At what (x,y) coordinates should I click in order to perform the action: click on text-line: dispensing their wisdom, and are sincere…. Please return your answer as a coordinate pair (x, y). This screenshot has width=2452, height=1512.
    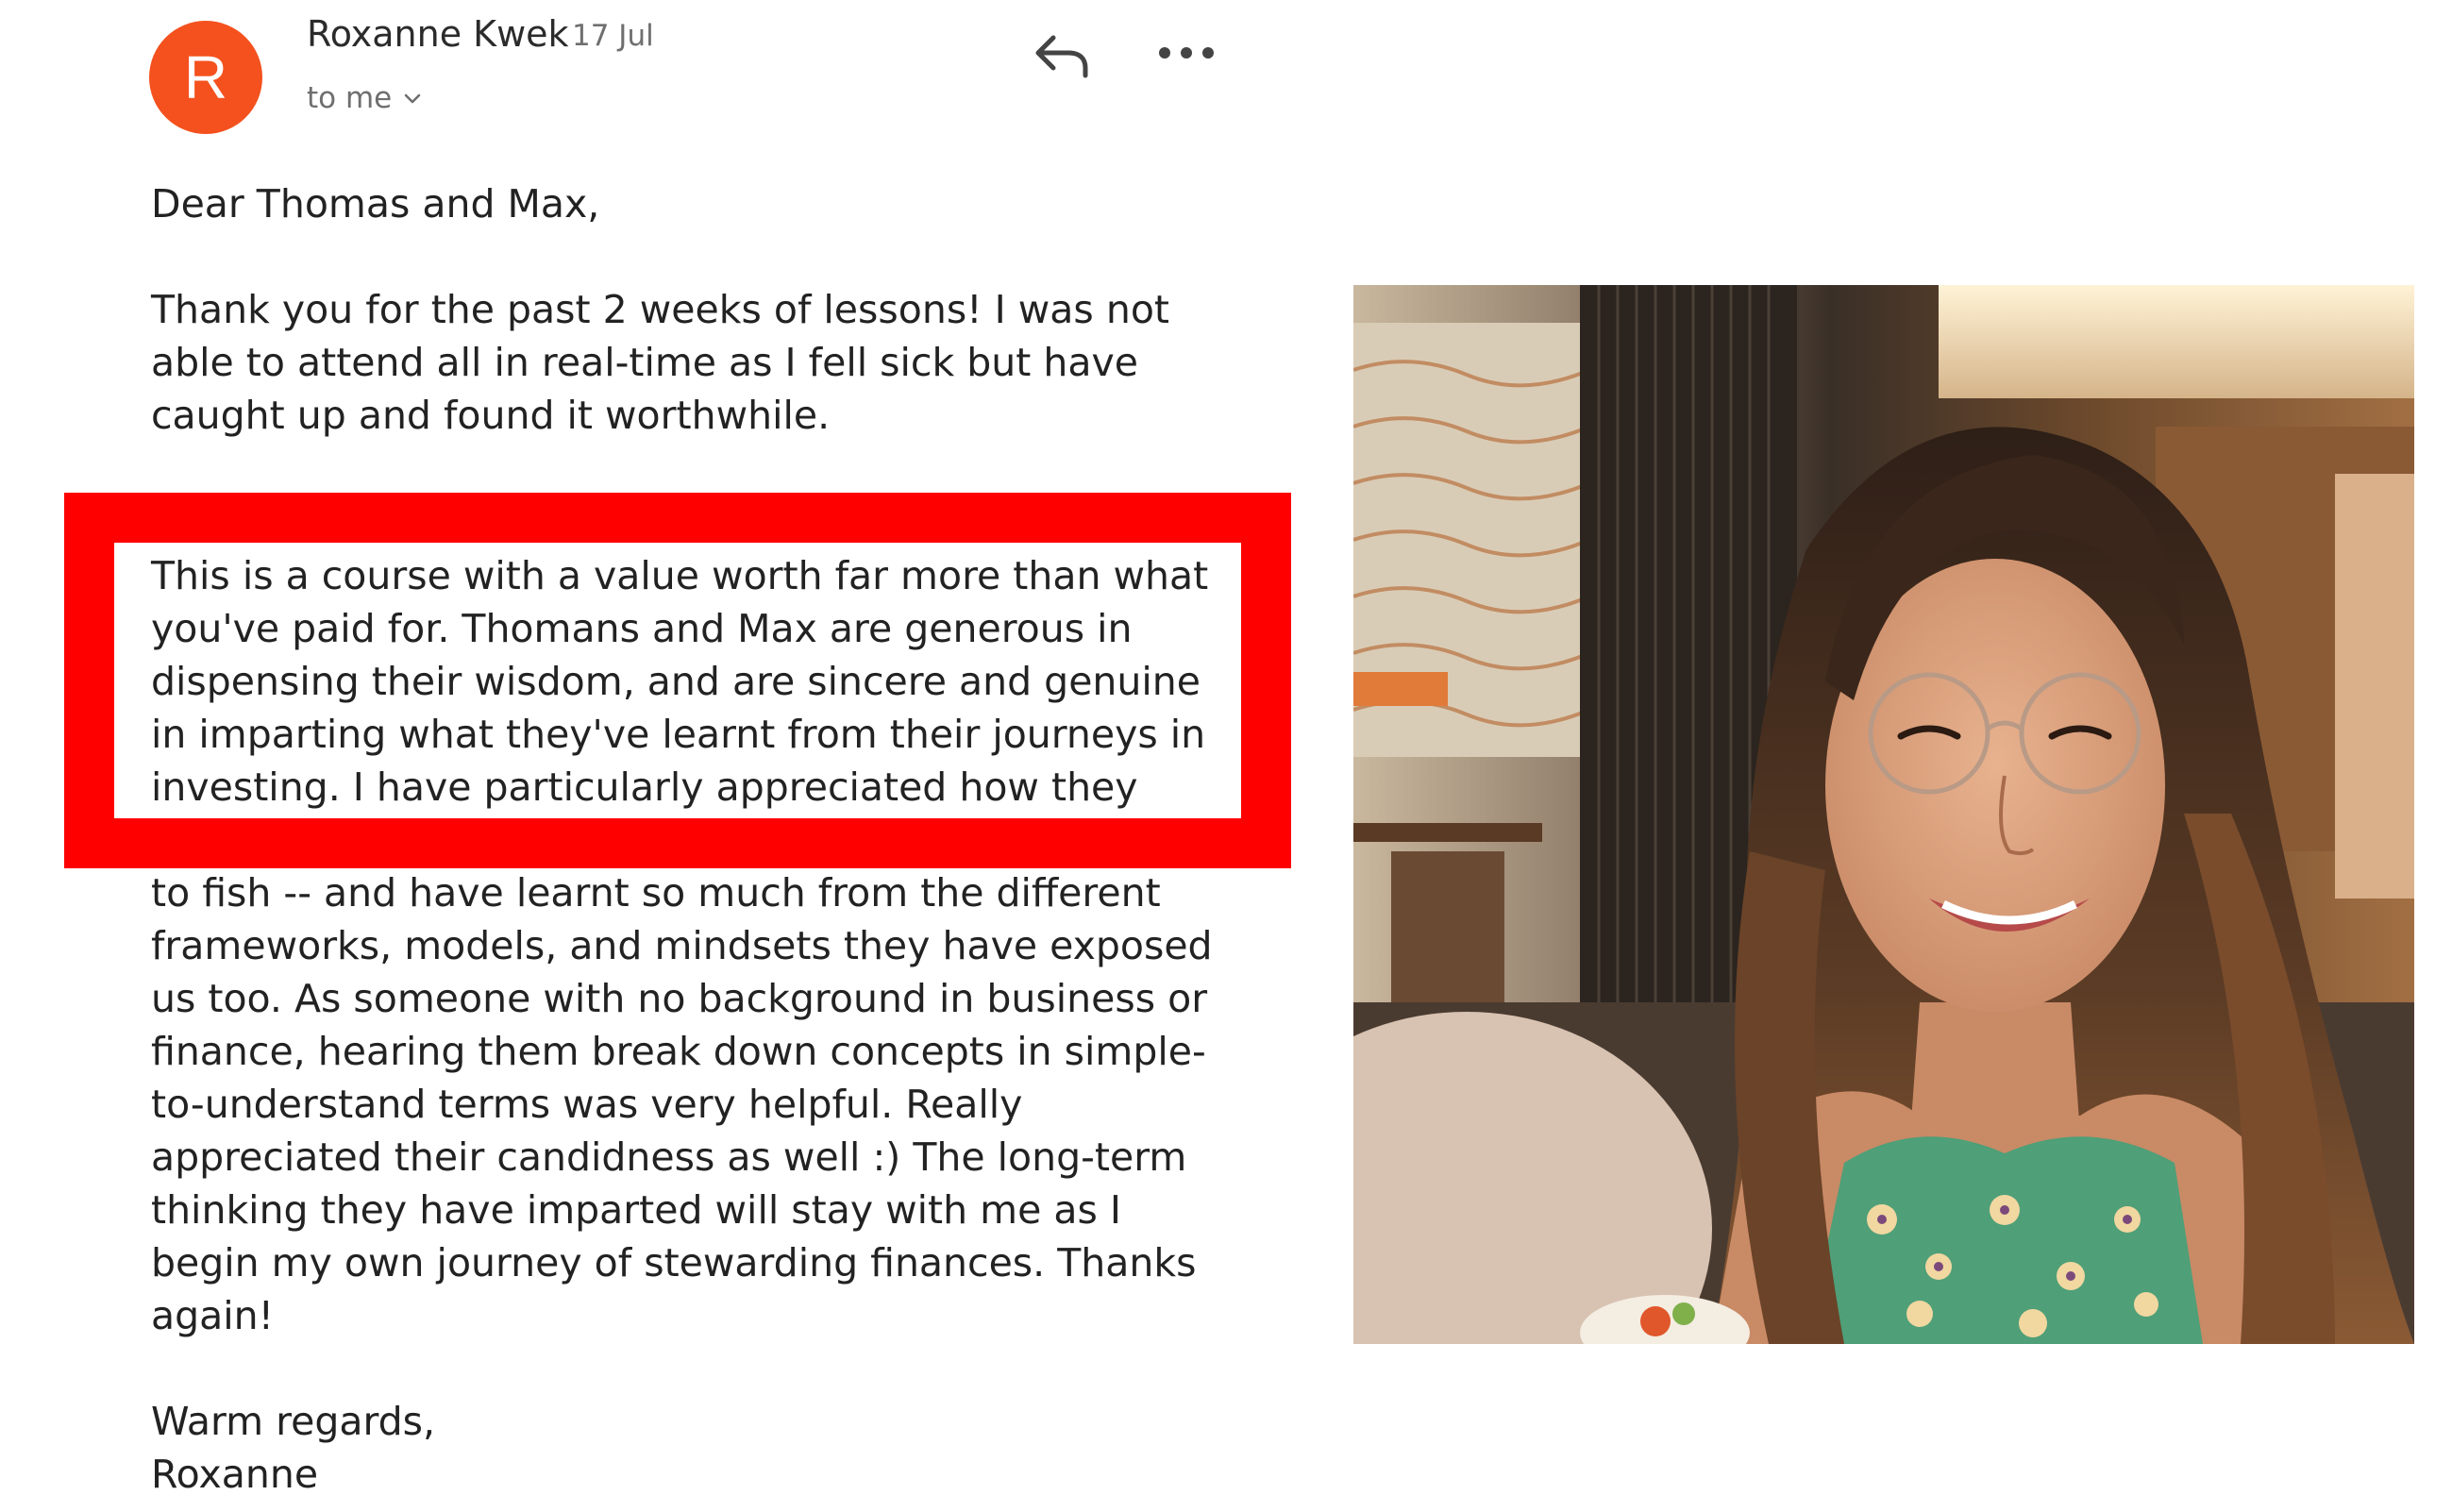
    Looking at the image, I should click on (676, 681).